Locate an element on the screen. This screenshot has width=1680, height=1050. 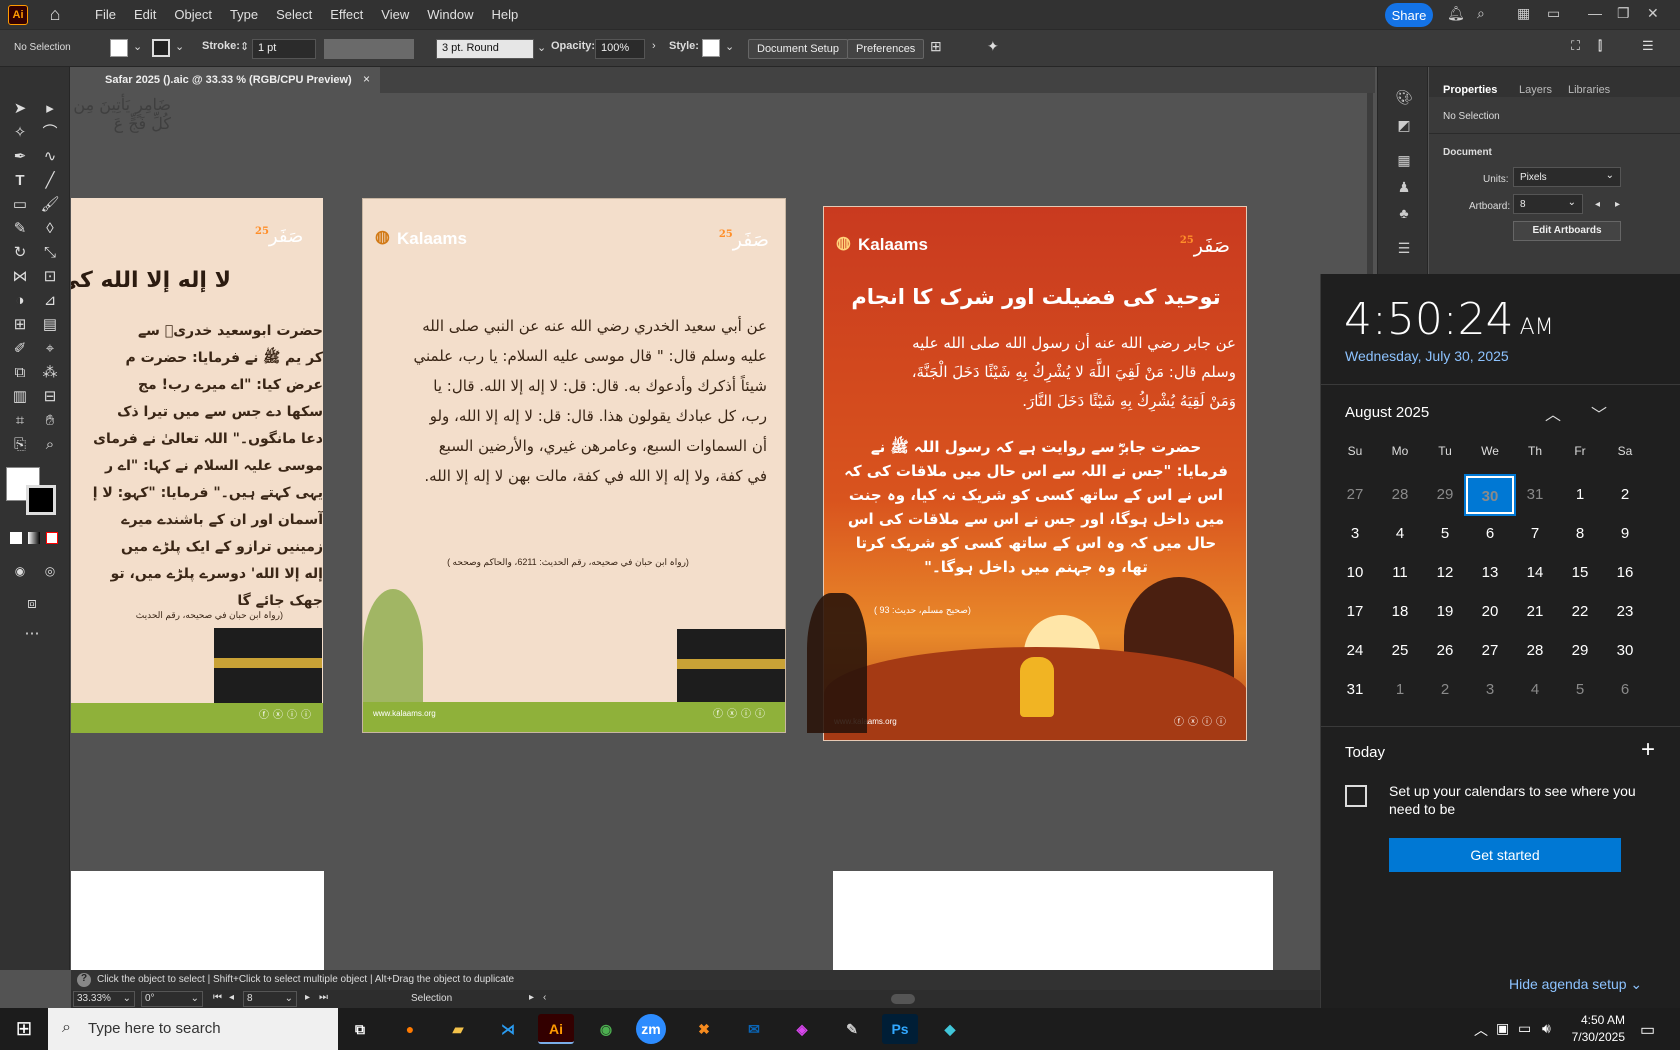
device-icon: ▣ is located at coordinates (1502, 1028).